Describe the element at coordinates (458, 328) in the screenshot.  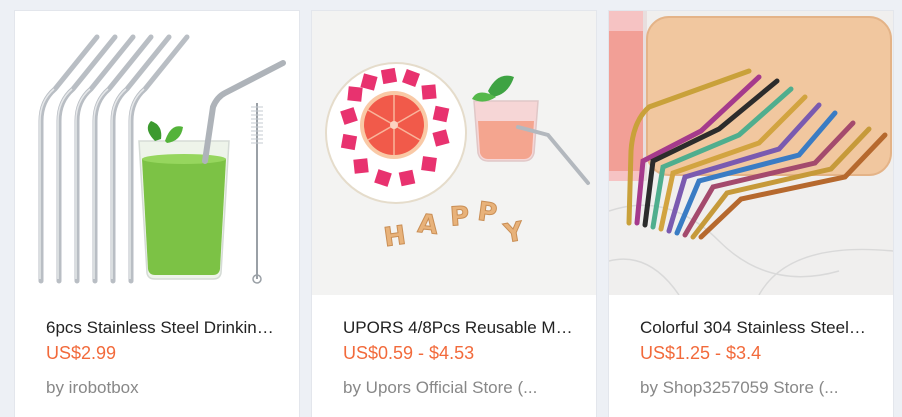
I see `product-title: UPORS 4/8Pcs Reusable Metal Straws` at that location.